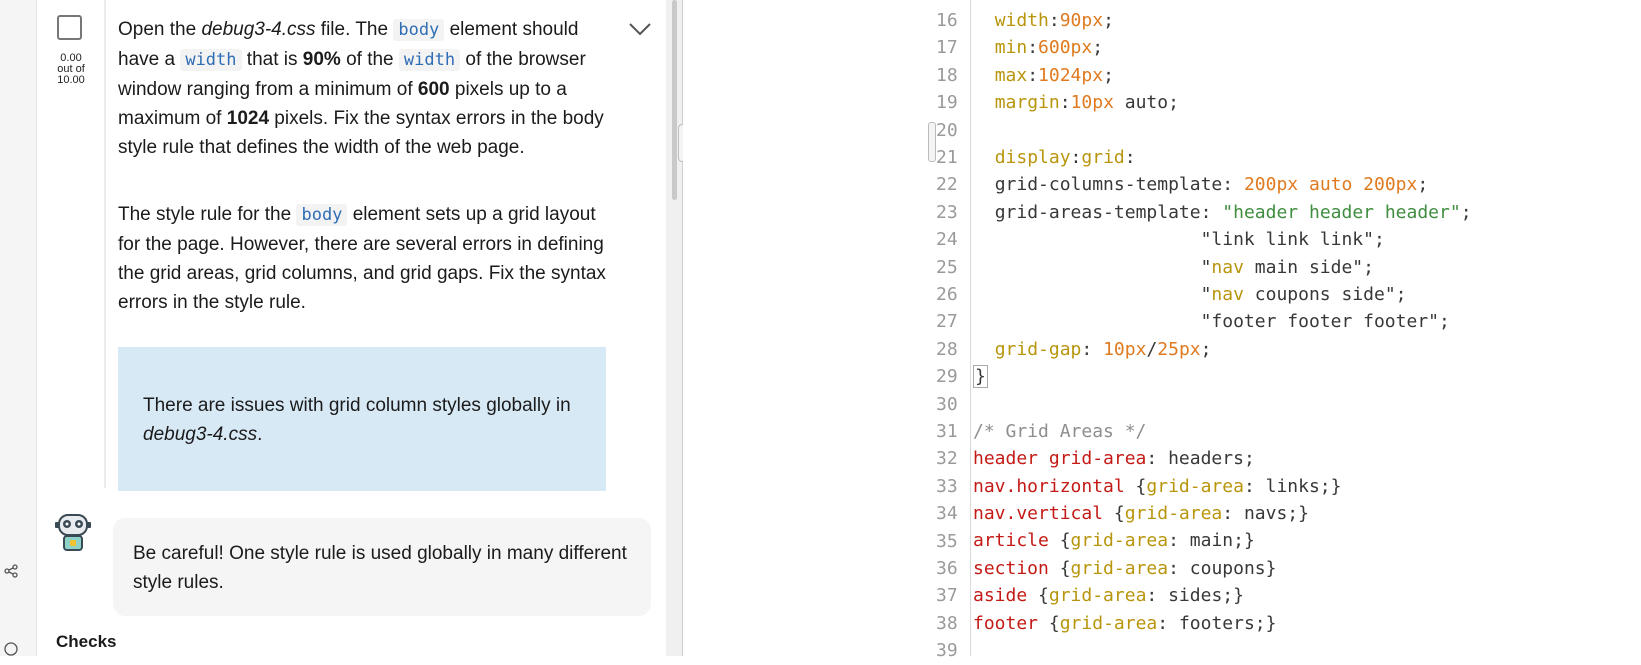 The height and width of the screenshot is (665, 1641). I want to click on line-number: 31, so click(947, 431).